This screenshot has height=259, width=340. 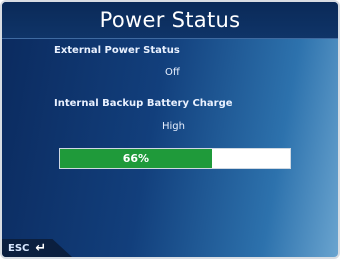 I want to click on title-bar: Power Status, so click(x=170, y=20).